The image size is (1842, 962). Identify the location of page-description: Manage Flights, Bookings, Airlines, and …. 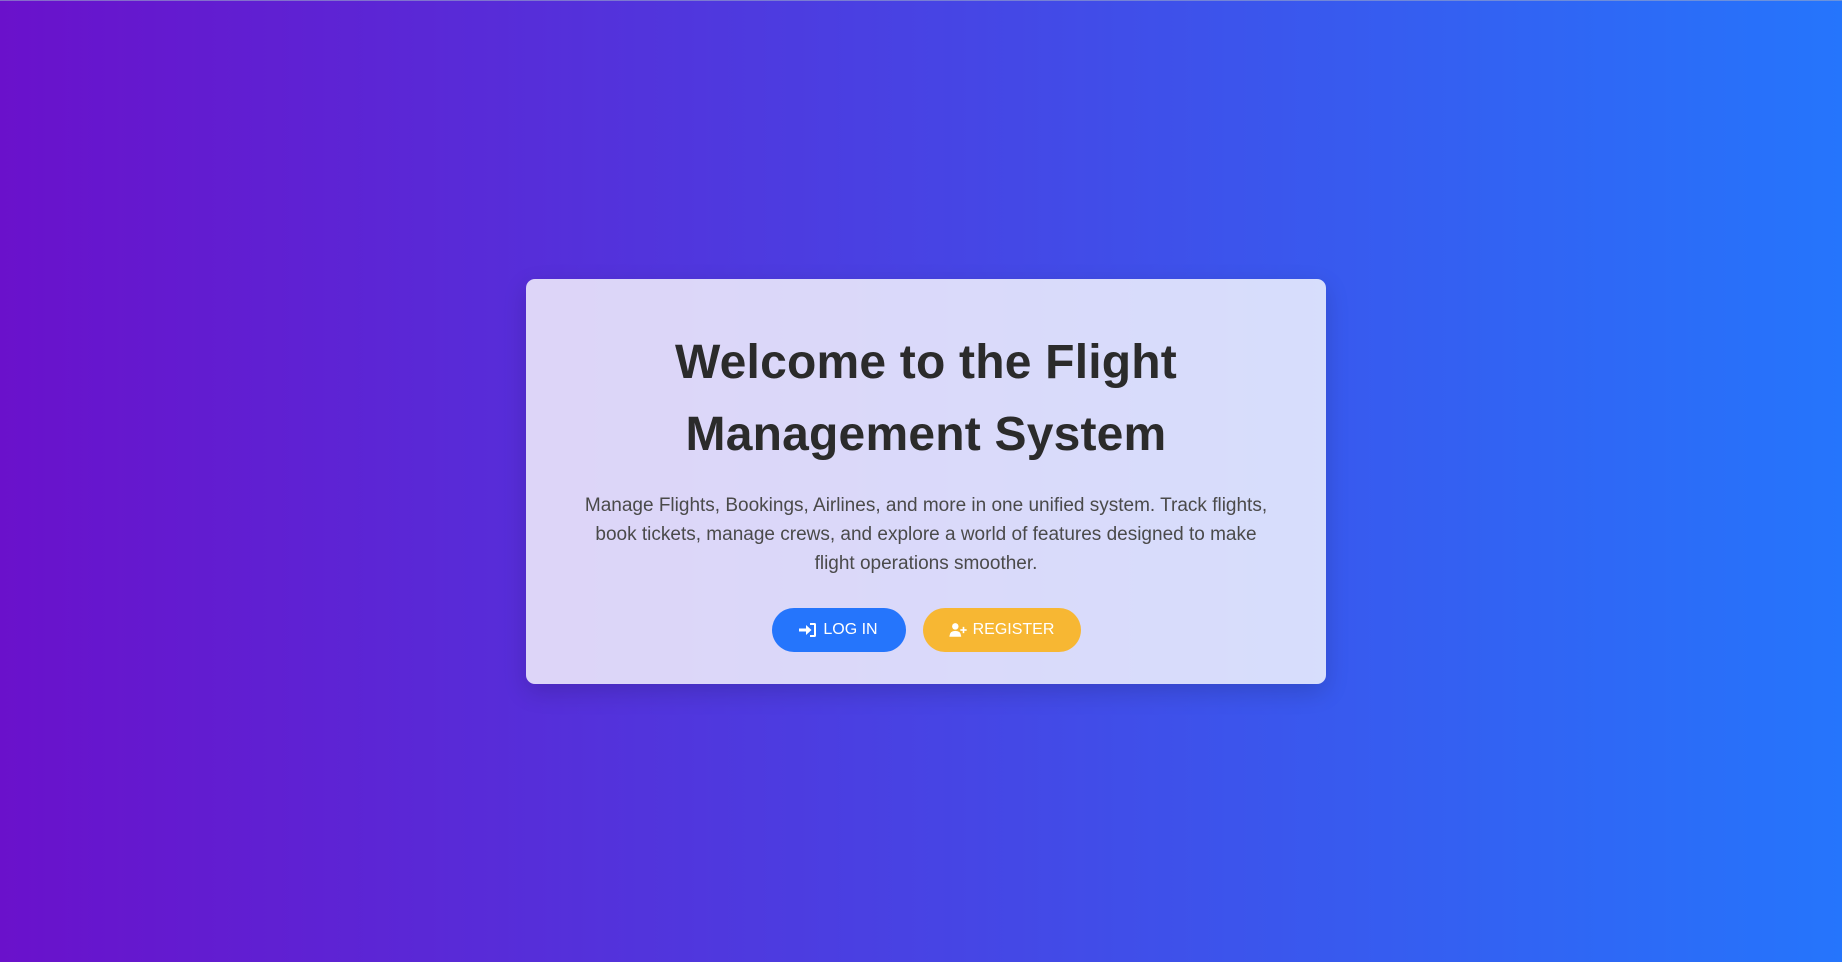
(926, 534).